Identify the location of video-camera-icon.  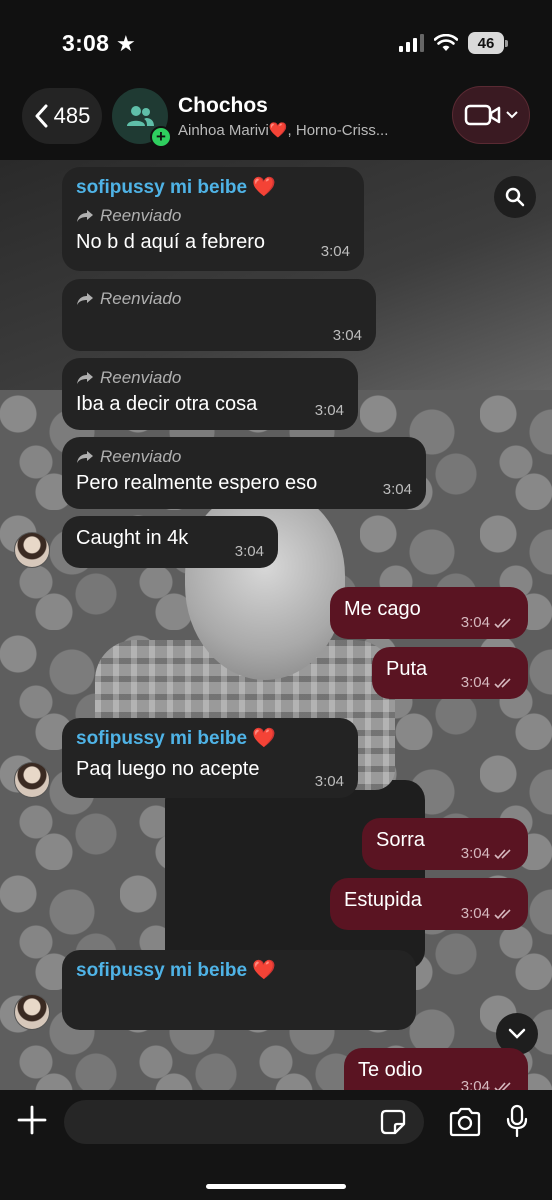
(482, 115).